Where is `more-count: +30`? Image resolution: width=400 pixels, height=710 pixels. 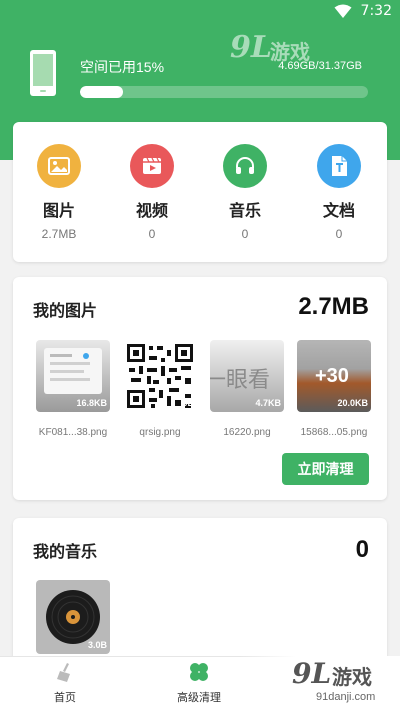
more-count: +30 is located at coordinates (332, 376).